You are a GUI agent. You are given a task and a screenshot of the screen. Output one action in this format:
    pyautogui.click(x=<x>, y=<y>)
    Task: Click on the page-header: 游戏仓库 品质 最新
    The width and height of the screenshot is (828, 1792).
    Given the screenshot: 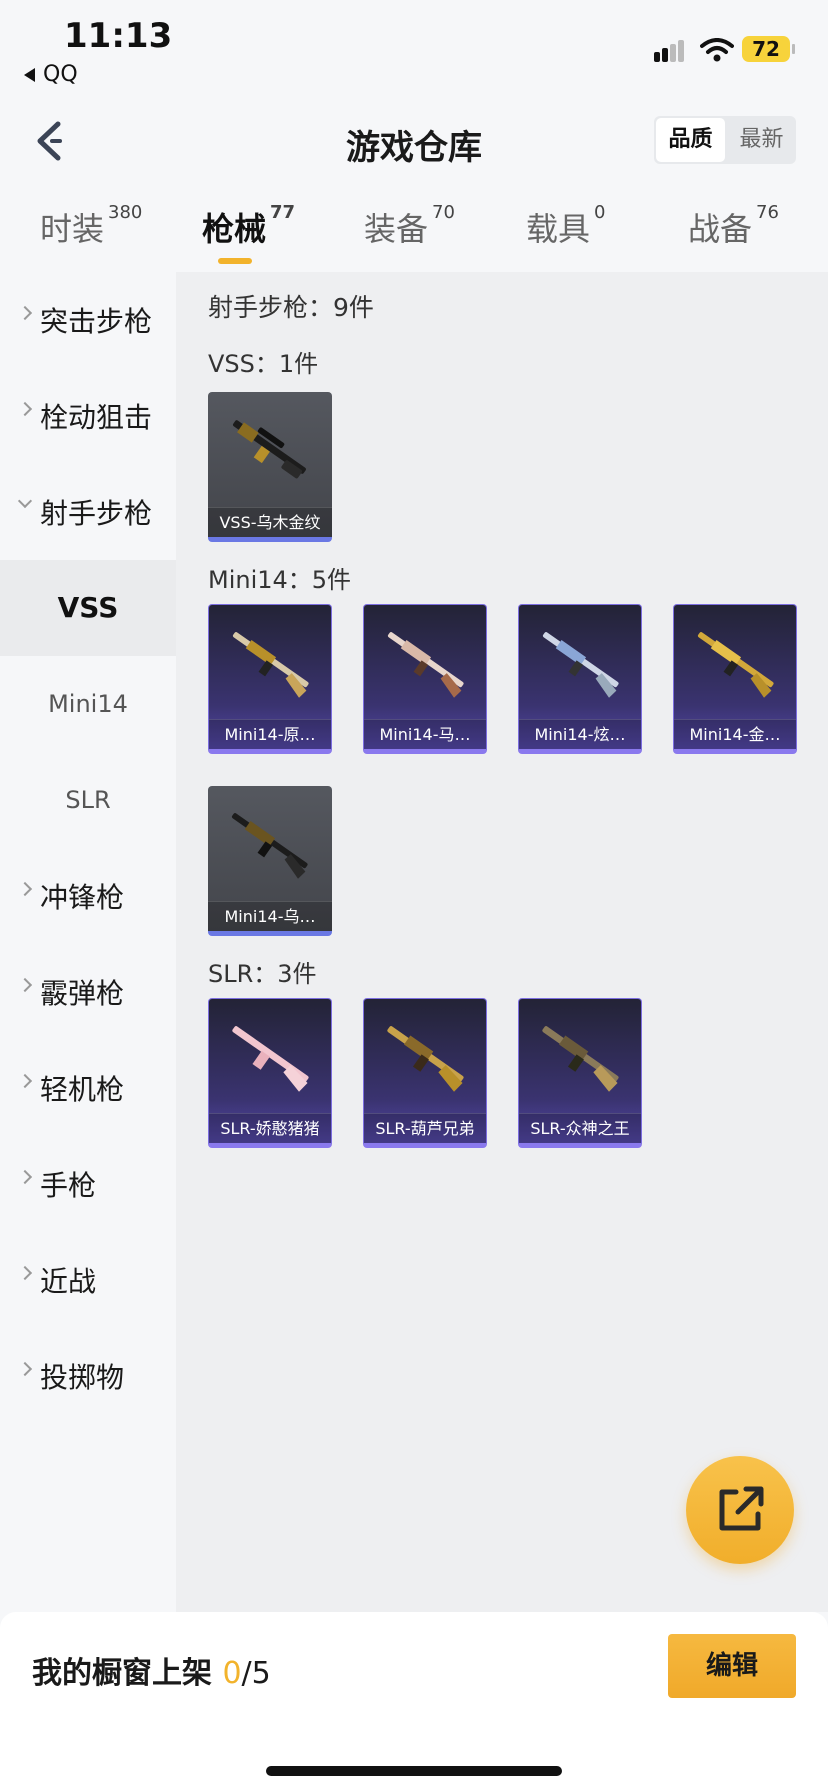 What is the action you would take?
    pyautogui.click(x=414, y=142)
    